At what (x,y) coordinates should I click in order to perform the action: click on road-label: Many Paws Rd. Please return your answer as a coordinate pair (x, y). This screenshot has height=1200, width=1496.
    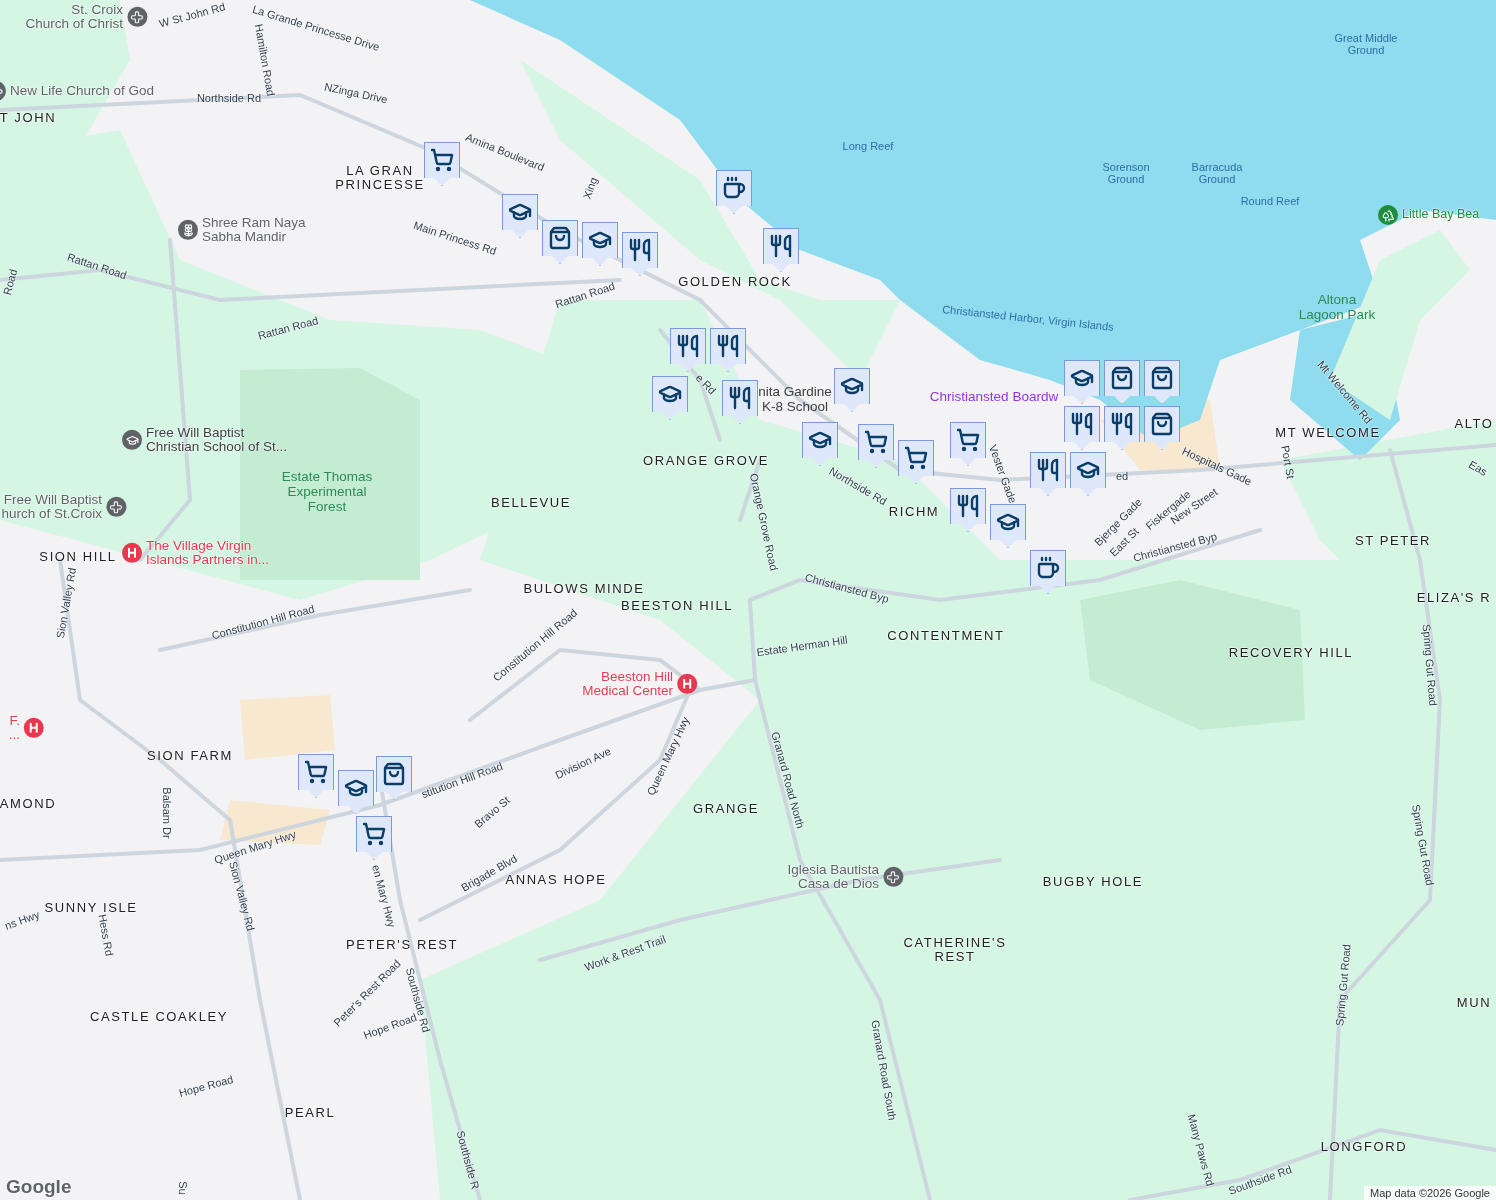
    Looking at the image, I should click on (1201, 1150).